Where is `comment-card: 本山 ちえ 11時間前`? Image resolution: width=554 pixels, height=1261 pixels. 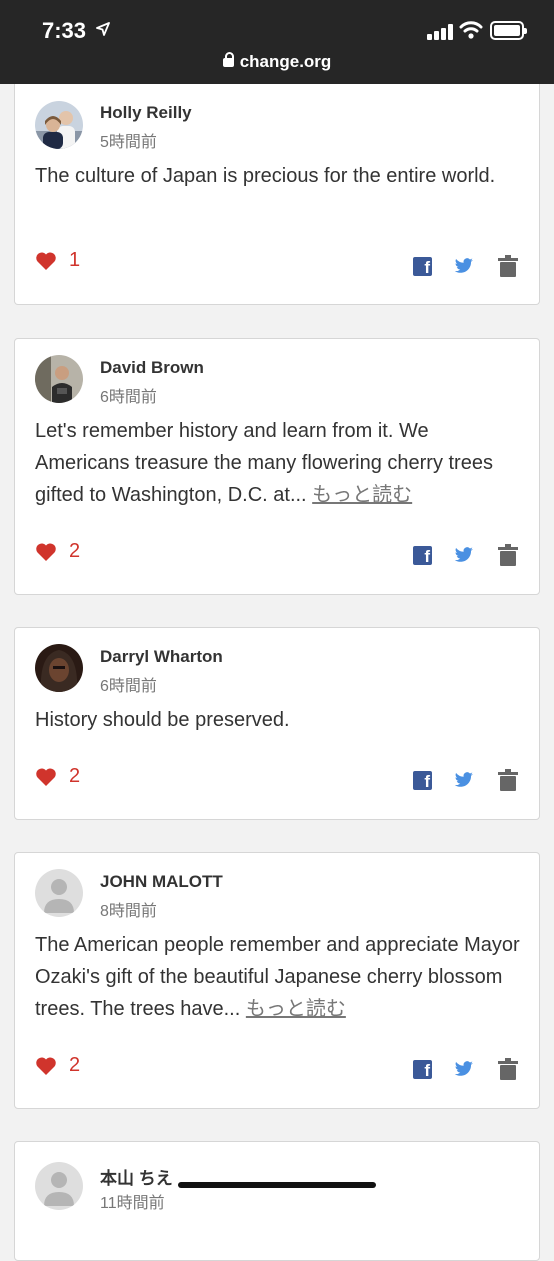
comment-card: 本山 ちえ 11時間前 is located at coordinates (277, 1201).